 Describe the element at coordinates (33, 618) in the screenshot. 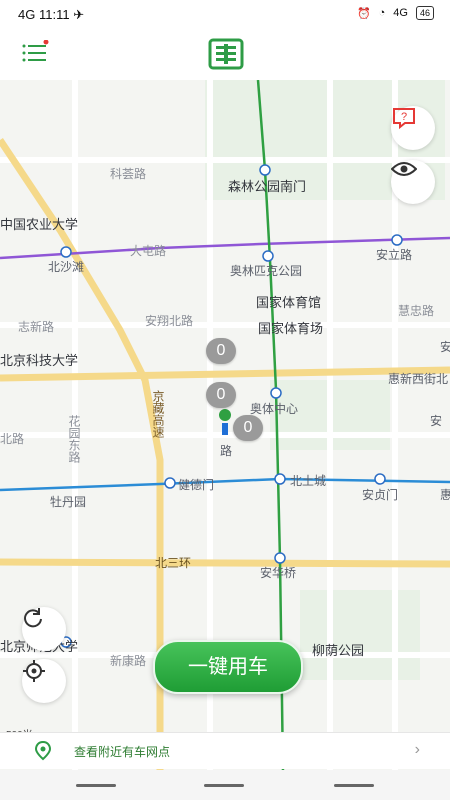

I see `refresh-icon` at that location.